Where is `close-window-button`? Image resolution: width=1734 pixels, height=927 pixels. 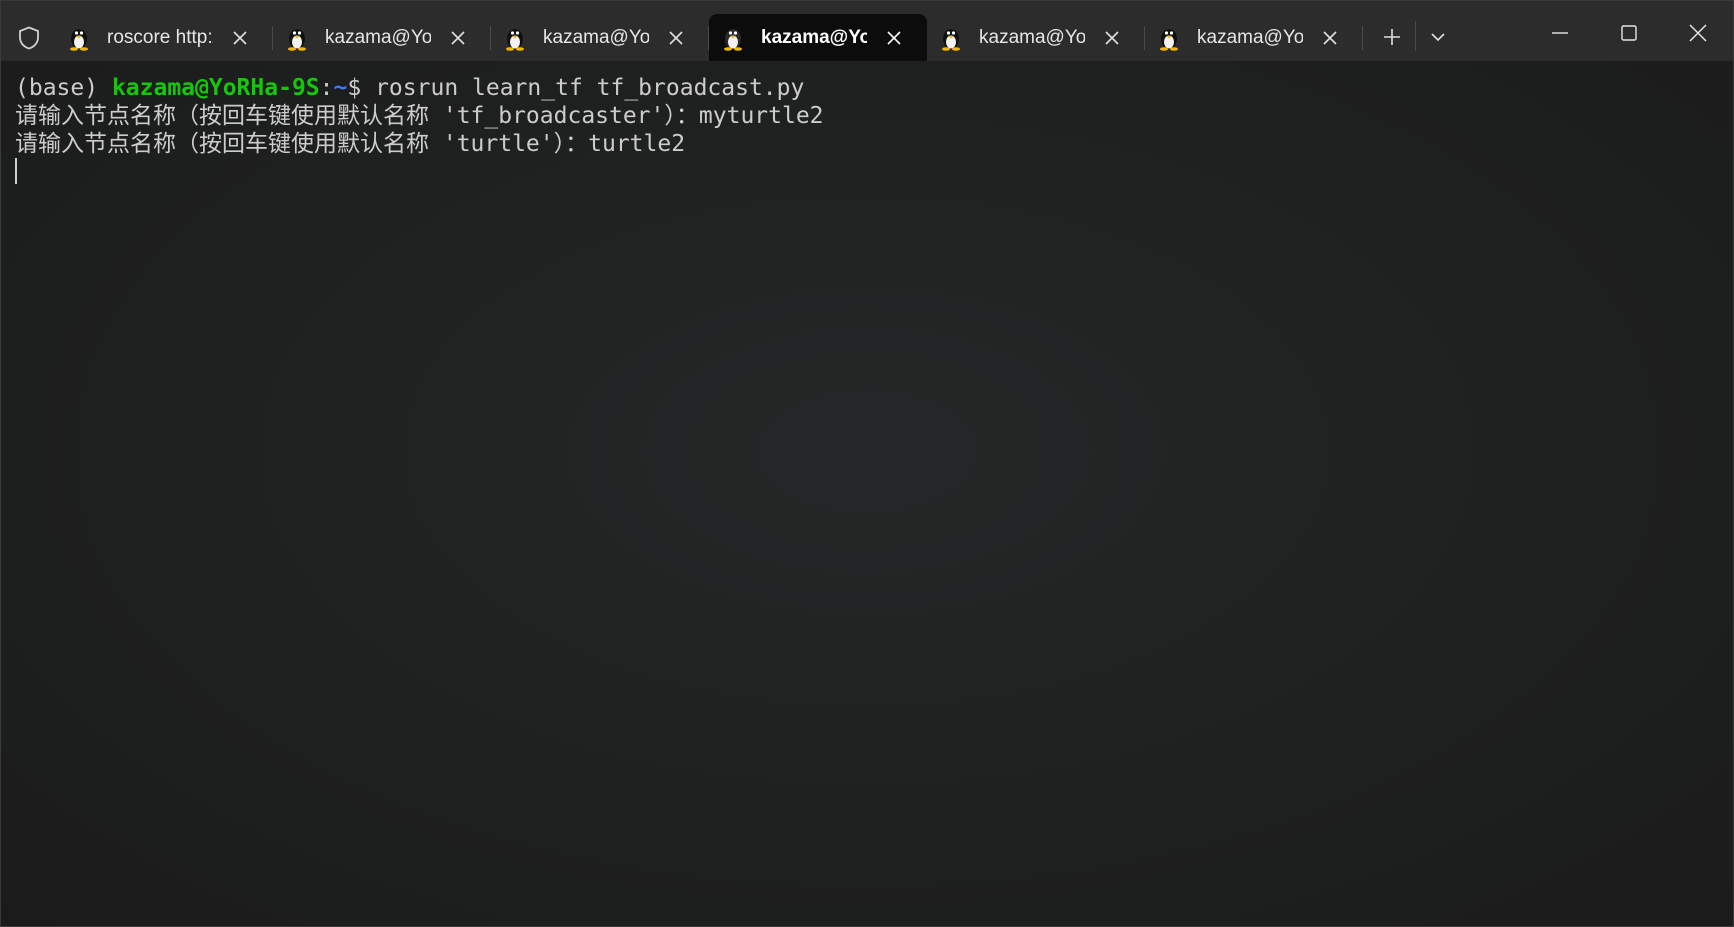
close-window-button is located at coordinates (1698, 33).